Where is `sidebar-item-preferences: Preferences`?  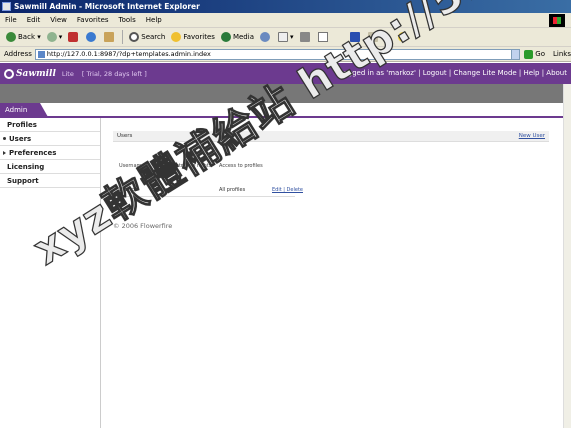 sidebar-item-preferences: Preferences is located at coordinates (50, 153).